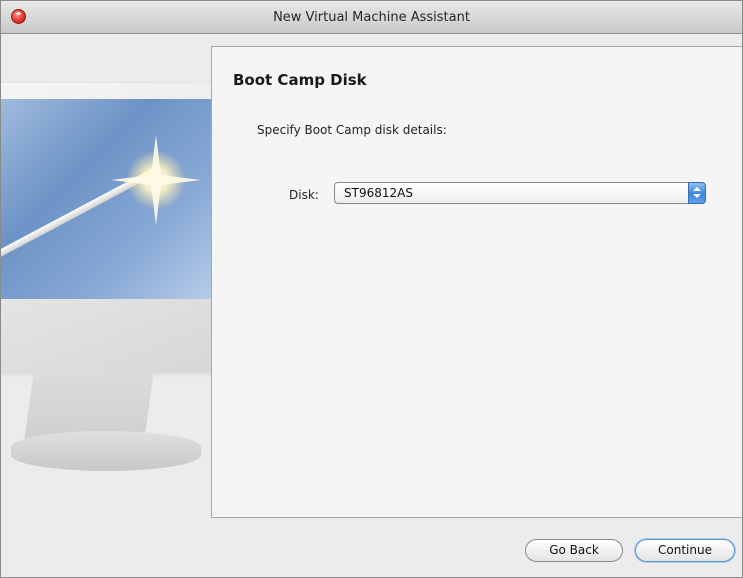 This screenshot has height=578, width=743. I want to click on title-bar: New Virtual Machine Assistant, so click(371, 17).